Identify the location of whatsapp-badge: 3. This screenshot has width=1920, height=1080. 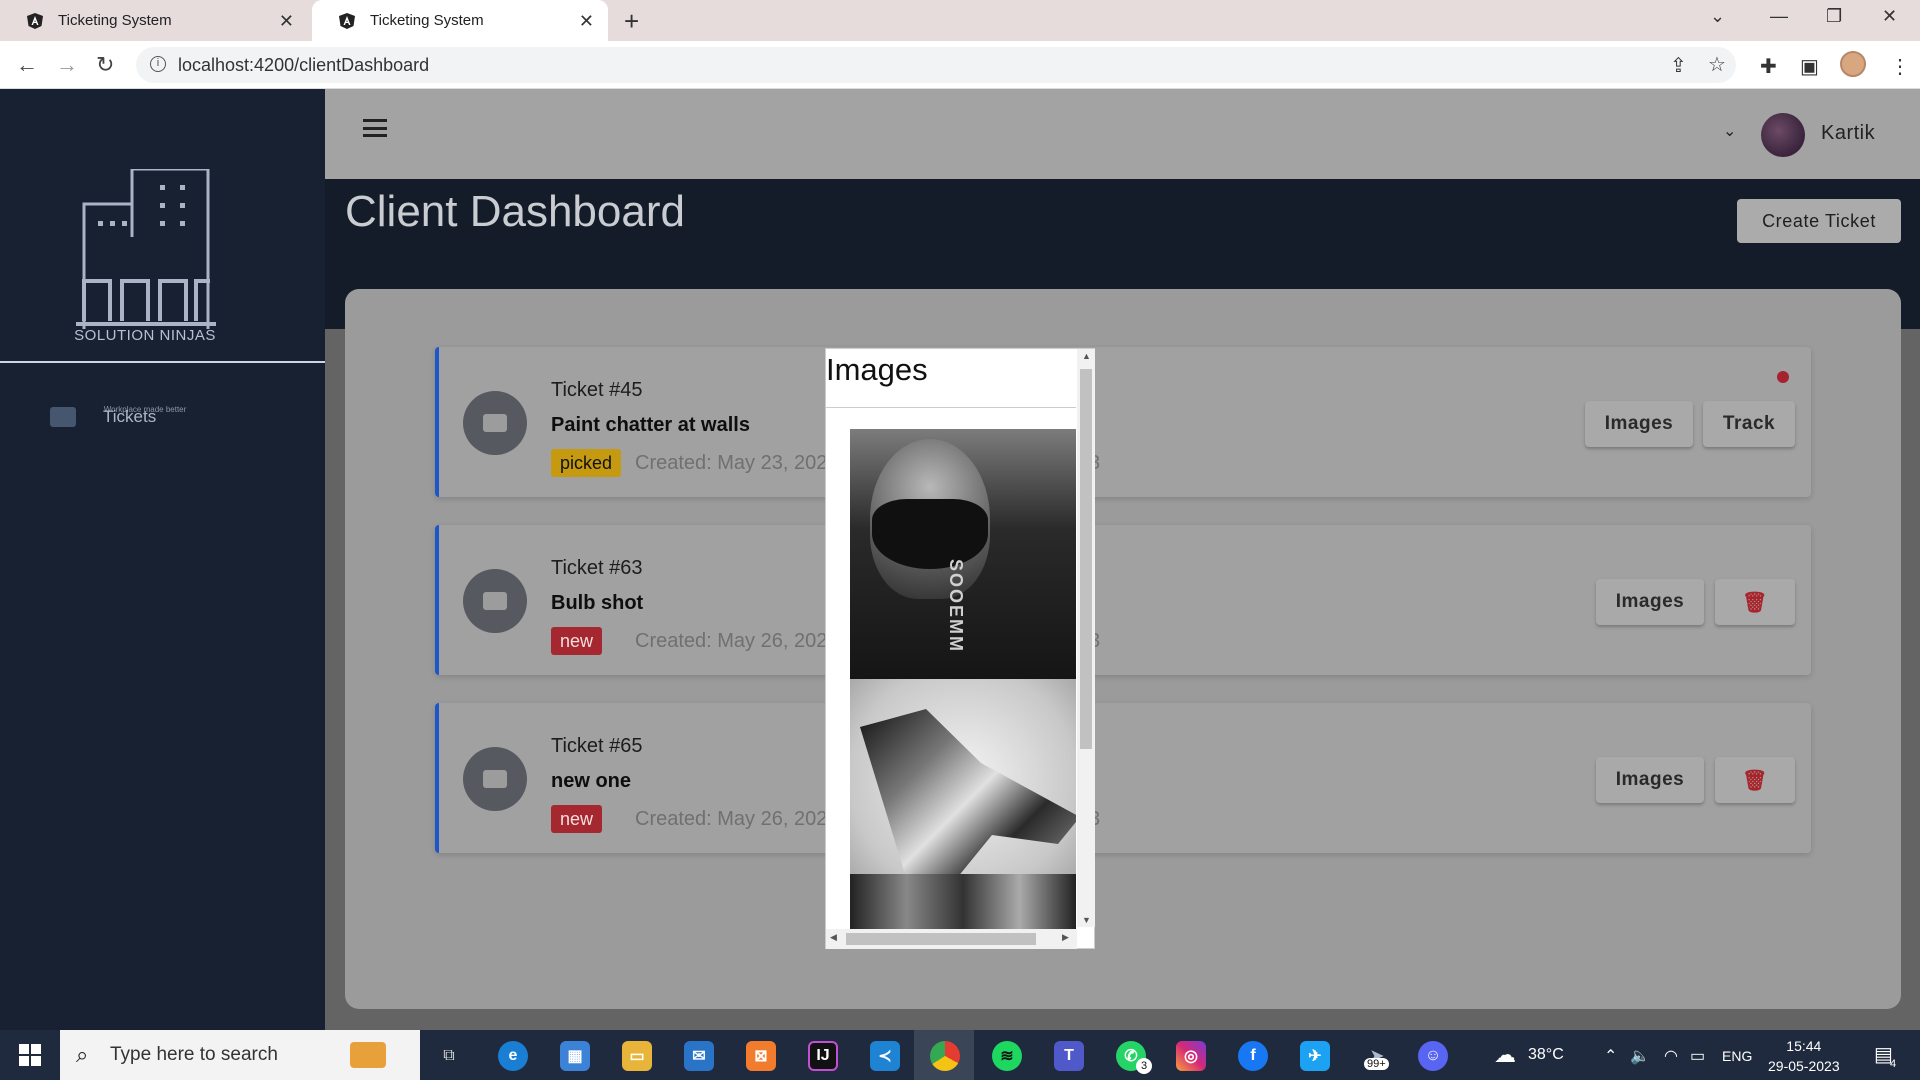
(1144, 1066).